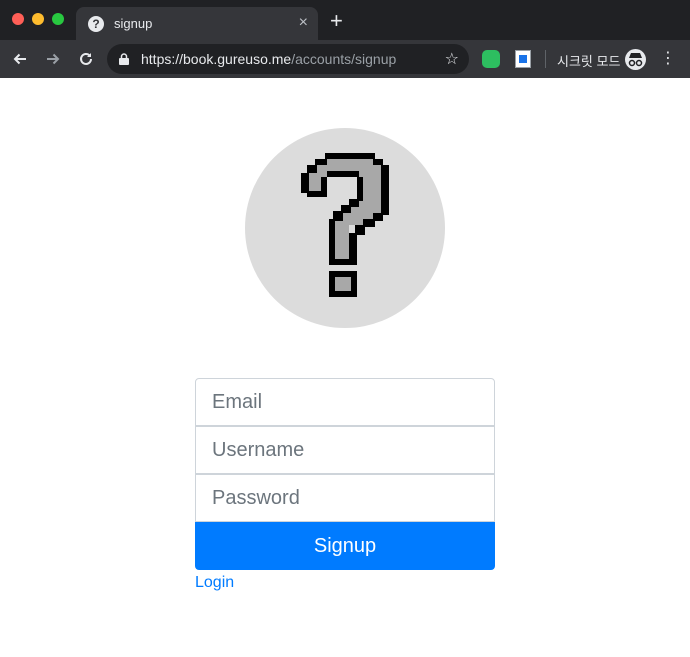 This screenshot has height=657, width=690. What do you see at coordinates (345, 225) in the screenshot?
I see `question-mark-pixel-icon` at bounding box center [345, 225].